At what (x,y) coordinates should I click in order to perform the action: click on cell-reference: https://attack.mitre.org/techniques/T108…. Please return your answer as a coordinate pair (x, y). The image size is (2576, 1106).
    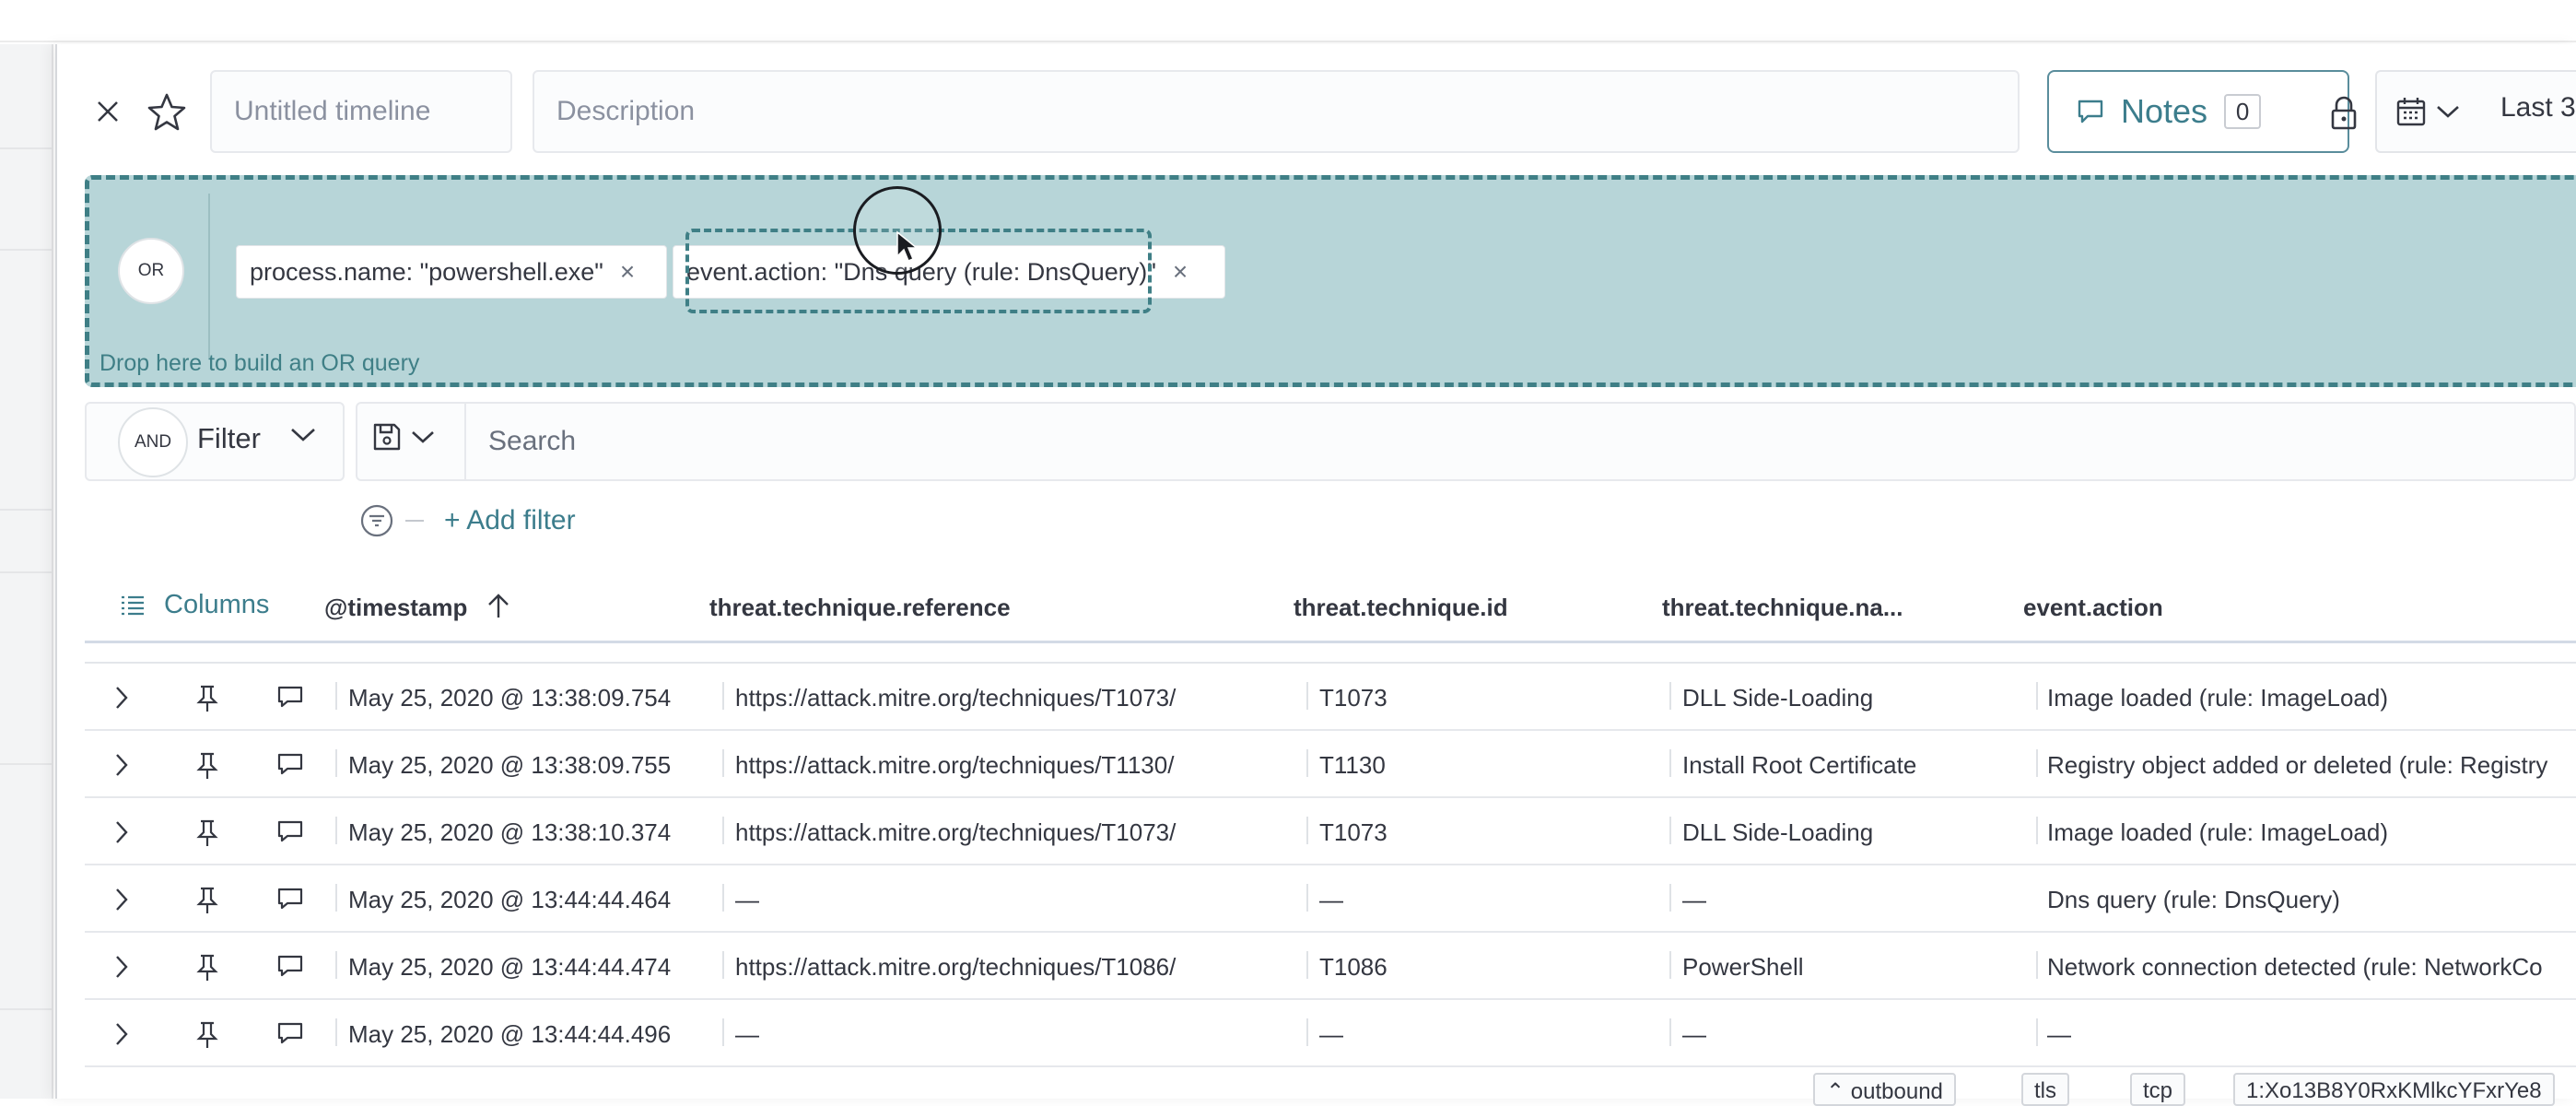
    Looking at the image, I should click on (956, 967).